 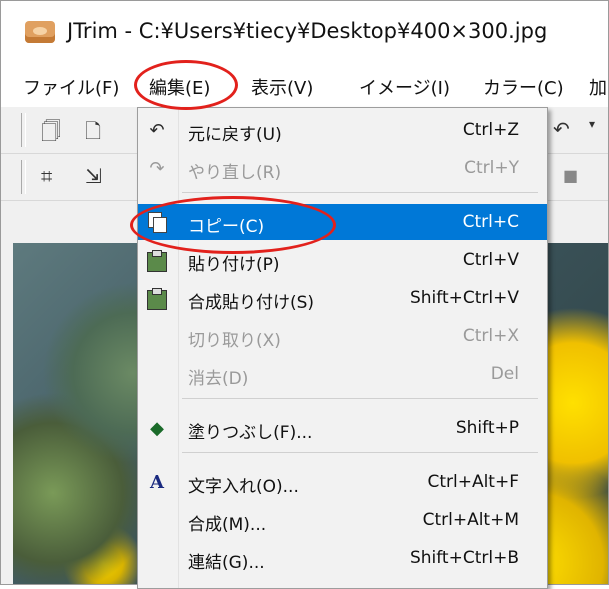 What do you see at coordinates (473, 482) in the screenshot?
I see `menu-item-shortcut: Ctrl+Alt+F` at bounding box center [473, 482].